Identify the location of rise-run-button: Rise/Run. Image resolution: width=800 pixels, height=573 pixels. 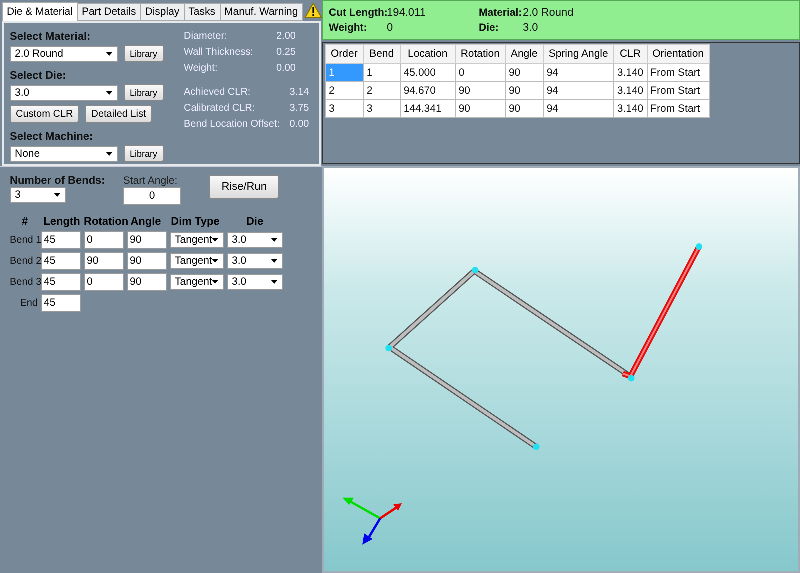
(244, 187).